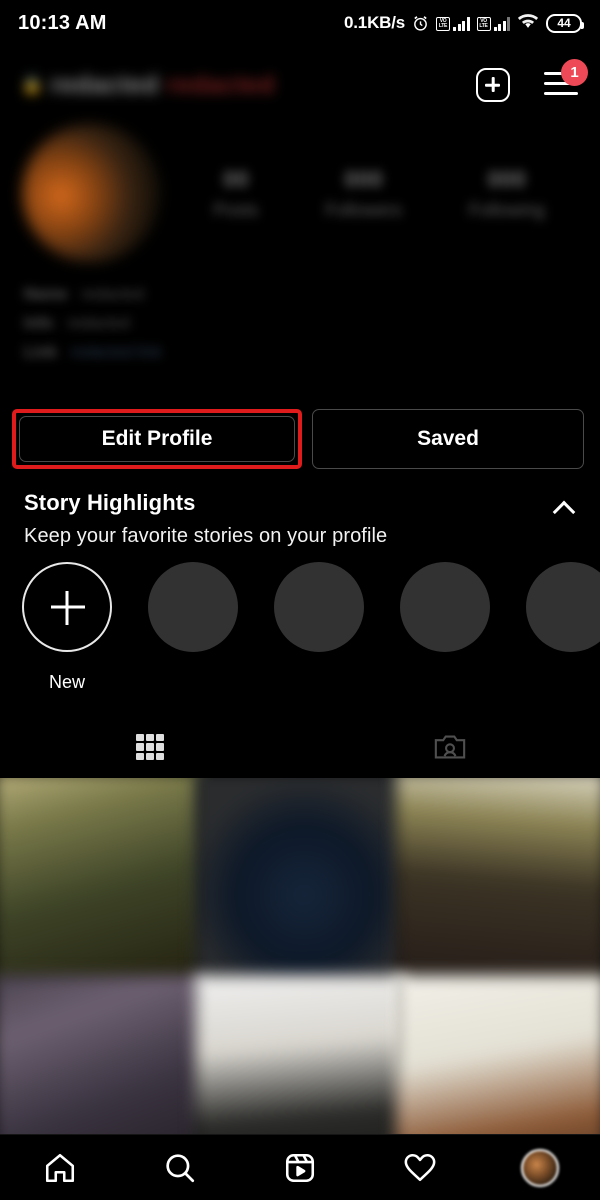 The width and height of the screenshot is (600, 1200). What do you see at coordinates (234, 295) in the screenshot?
I see `bio-line-1: Name redacted` at bounding box center [234, 295].